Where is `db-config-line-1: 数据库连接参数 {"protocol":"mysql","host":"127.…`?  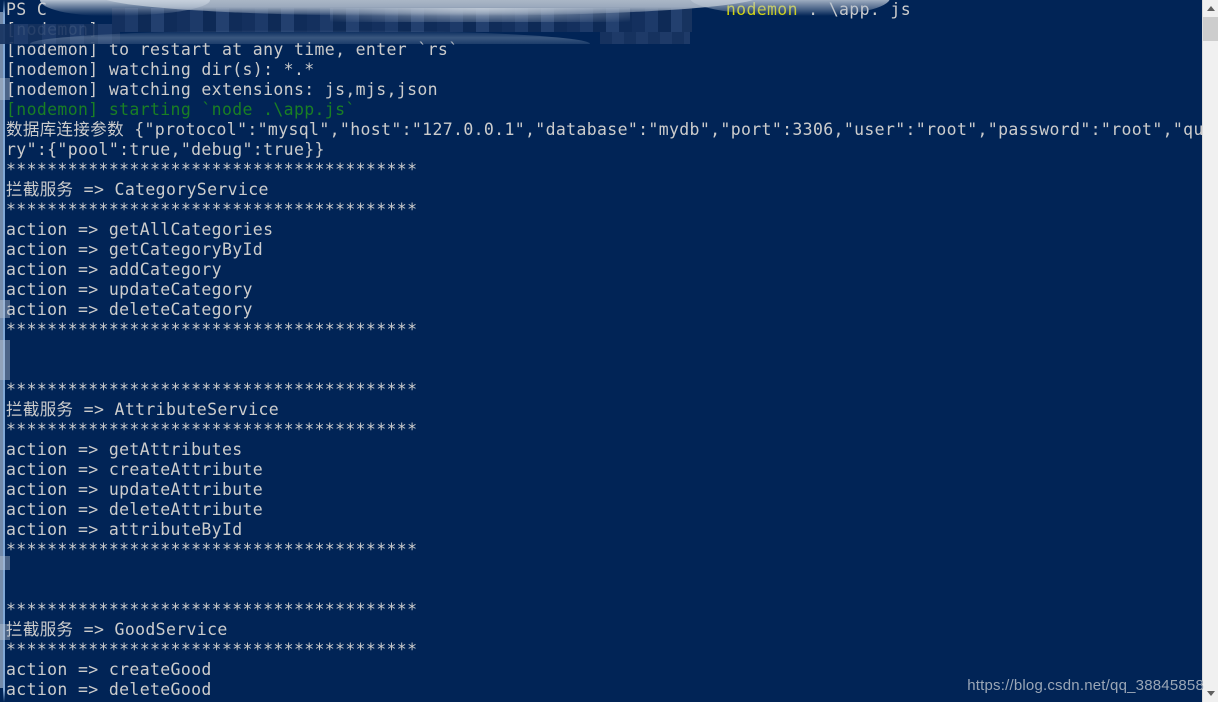
db-config-line-1: 数据库连接参数 {"protocol":"mysql","host":"127.… is located at coordinates (604, 129).